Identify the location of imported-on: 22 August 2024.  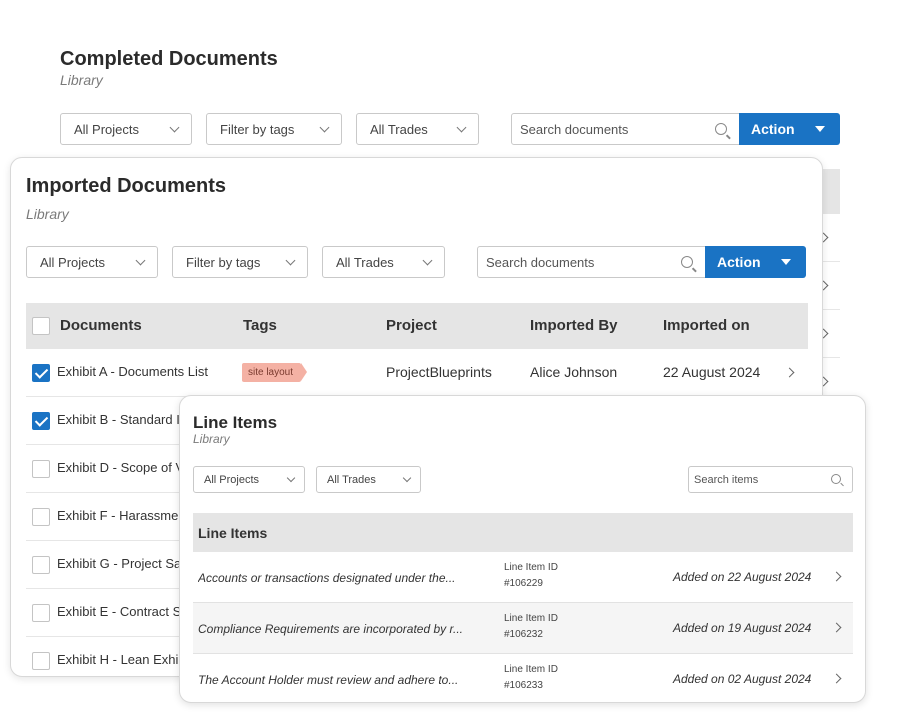
(712, 372).